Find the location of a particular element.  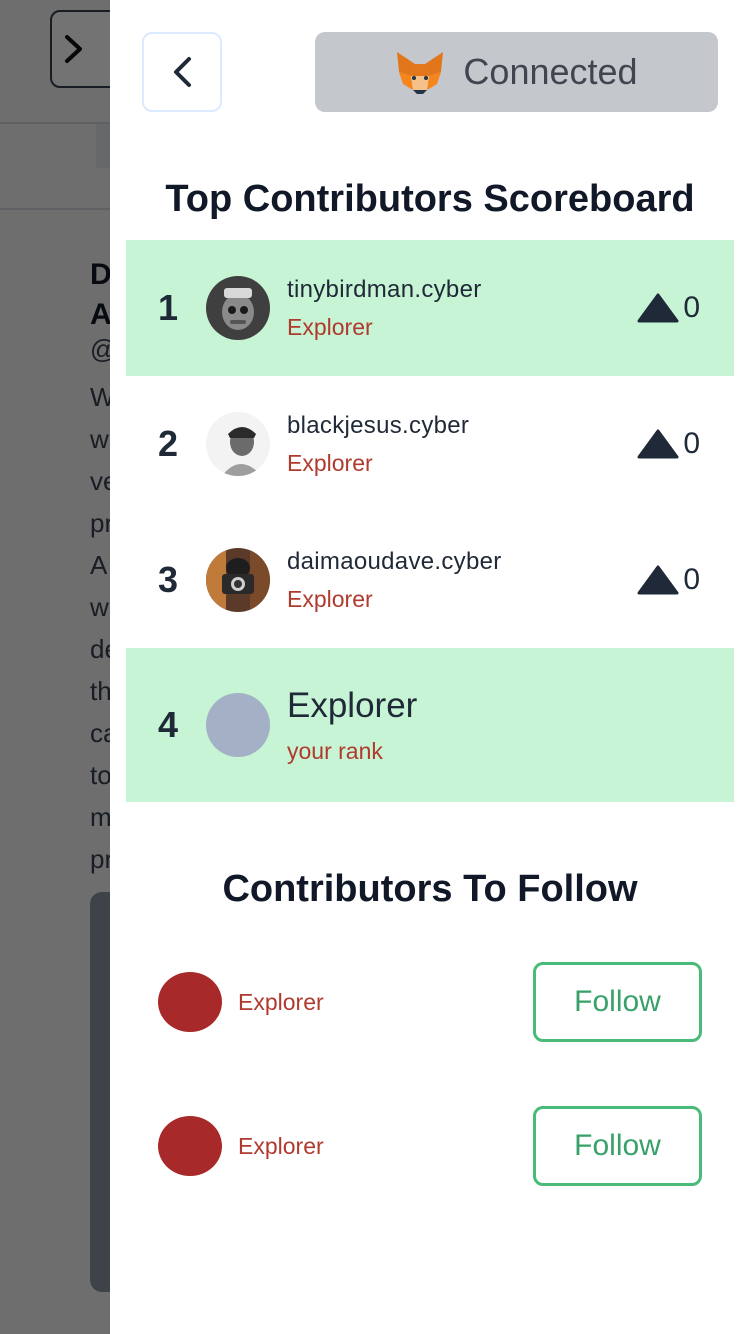

rank-number: 2 is located at coordinates (168, 443).